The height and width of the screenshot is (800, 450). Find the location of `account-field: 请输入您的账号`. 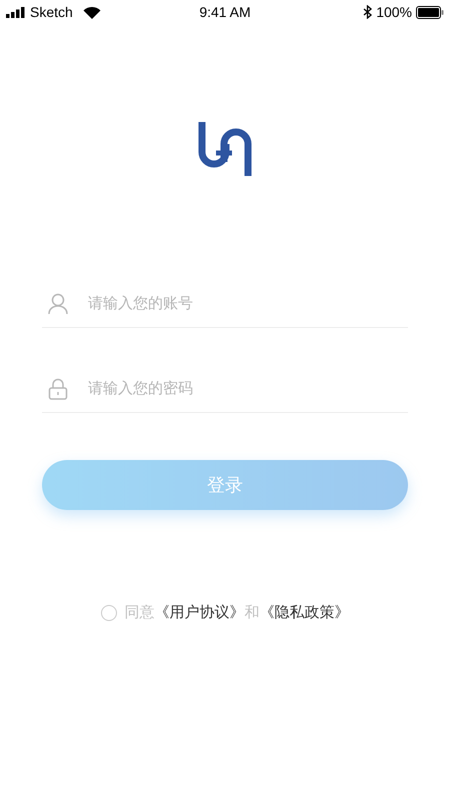

account-field: 请输入您的账号 is located at coordinates (248, 303).